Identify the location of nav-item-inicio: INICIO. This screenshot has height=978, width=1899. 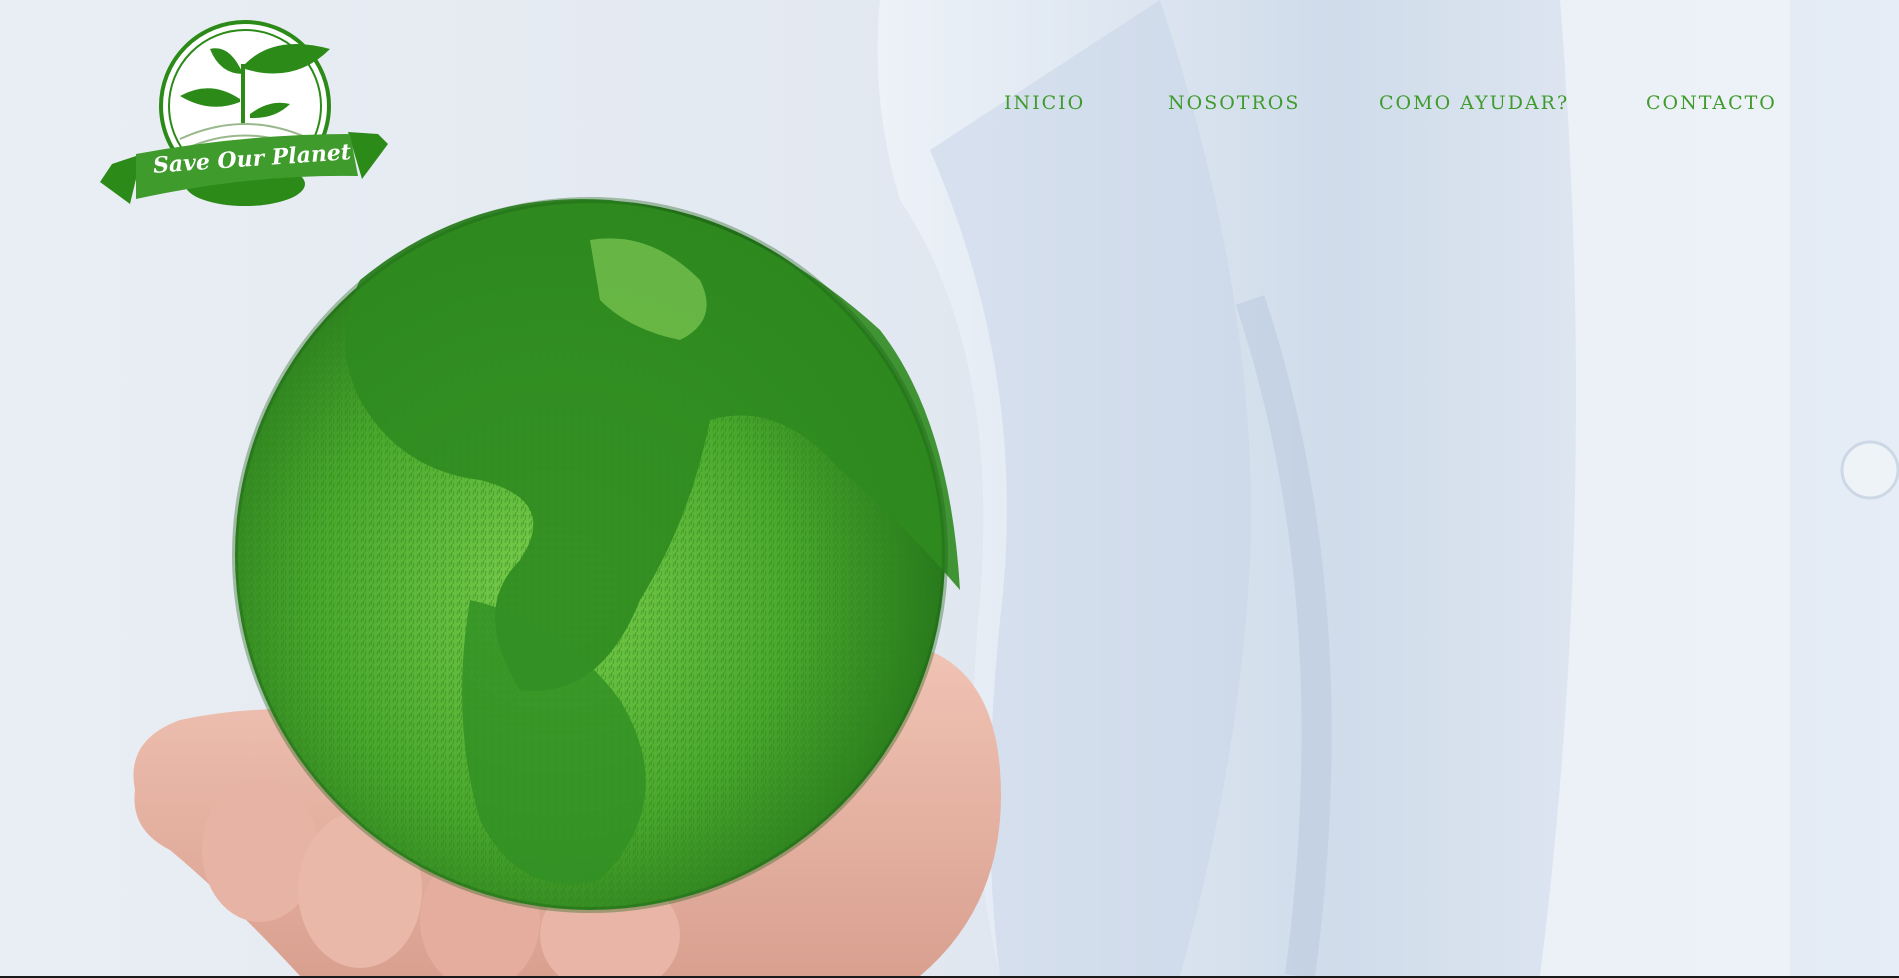
(1044, 103).